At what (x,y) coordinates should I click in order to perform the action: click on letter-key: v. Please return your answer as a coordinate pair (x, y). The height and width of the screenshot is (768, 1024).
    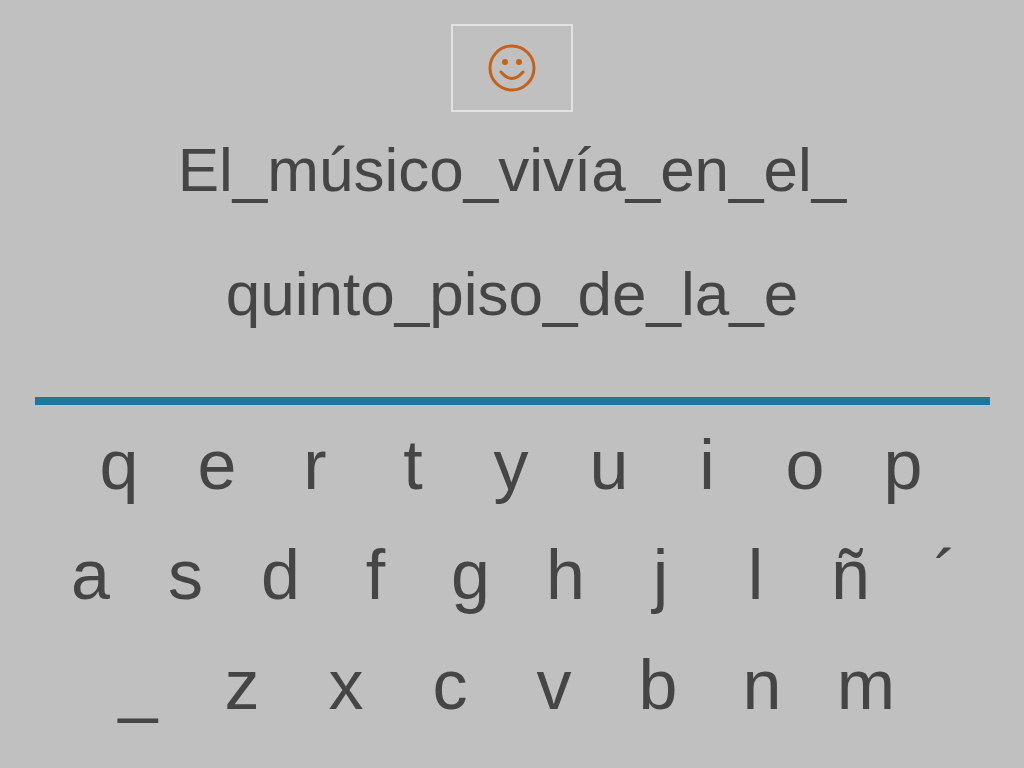
    Looking at the image, I should click on (554, 685).